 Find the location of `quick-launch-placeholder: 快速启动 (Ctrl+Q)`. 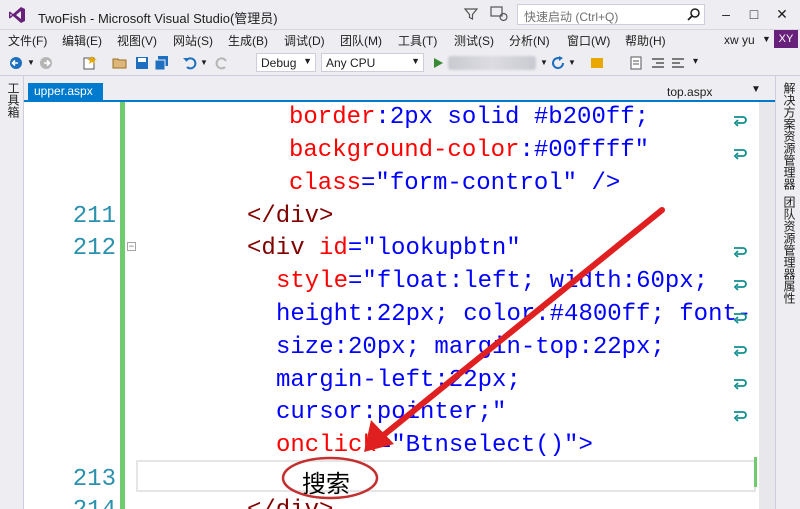

quick-launch-placeholder: 快速启动 (Ctrl+Q) is located at coordinates (571, 17).